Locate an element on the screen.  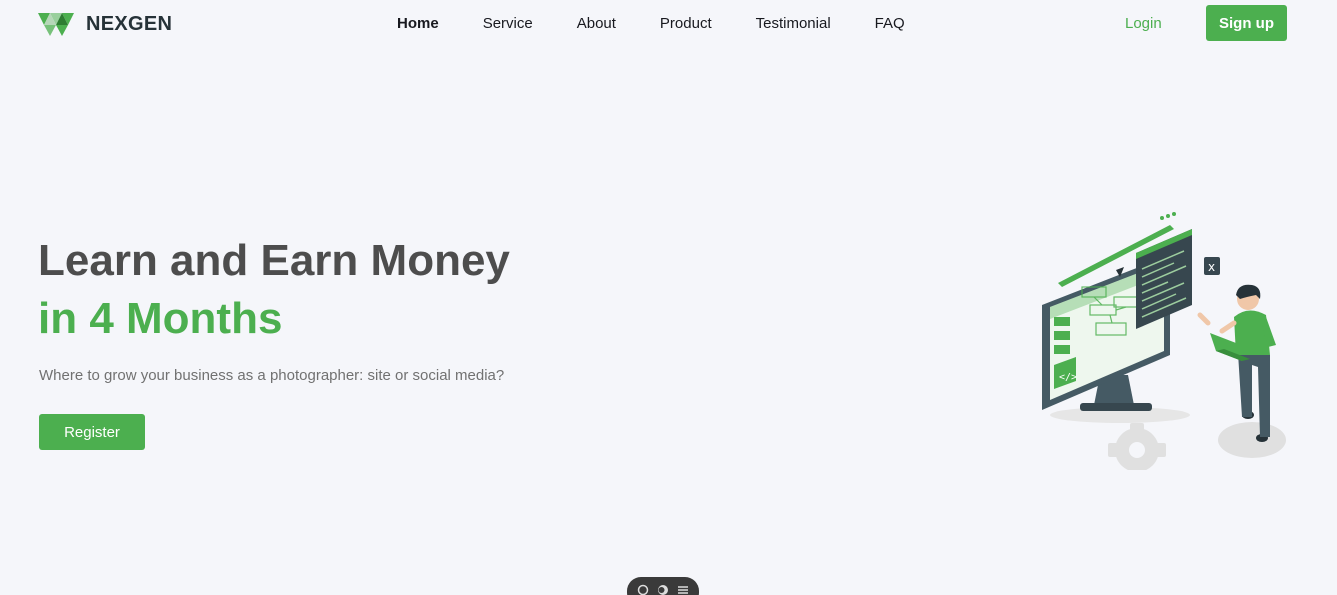
hero-title-line1: Learn and Earn Money is located at coordinates (274, 260).